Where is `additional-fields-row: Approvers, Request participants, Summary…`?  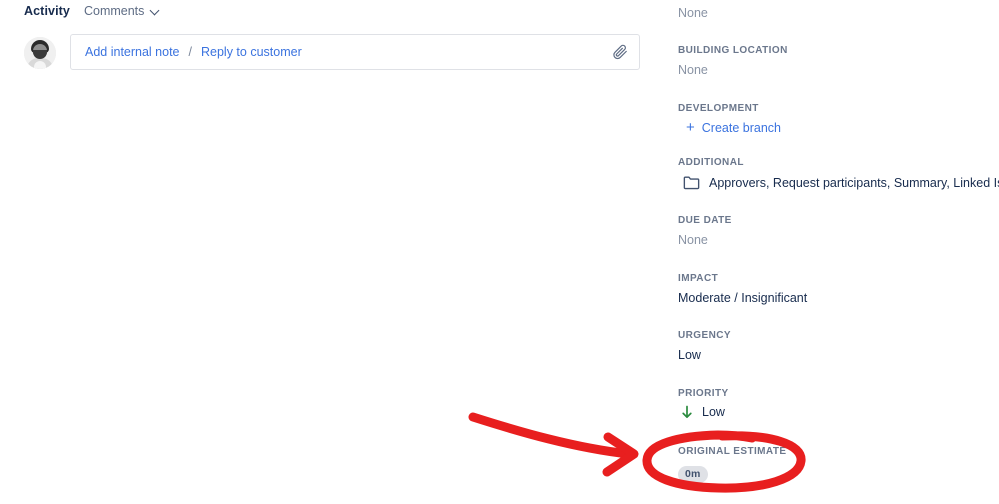
additional-fields-row: Approvers, Request participants, Summary… is located at coordinates (838, 182).